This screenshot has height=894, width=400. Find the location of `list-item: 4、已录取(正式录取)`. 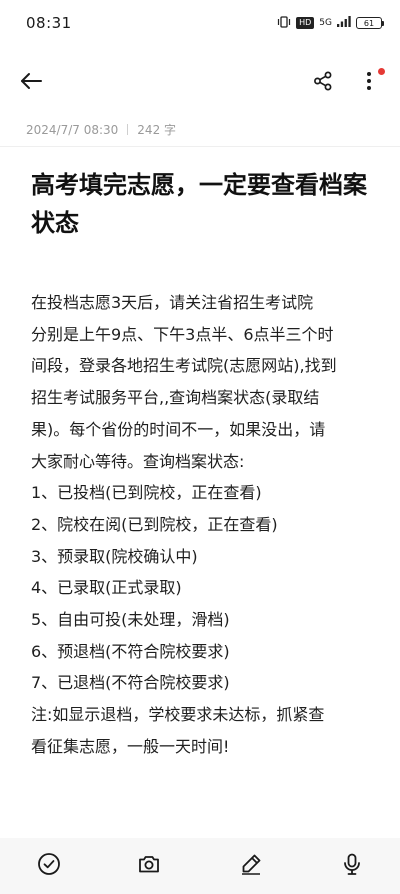

list-item: 4、已录取(正式录取) is located at coordinates (106, 588).